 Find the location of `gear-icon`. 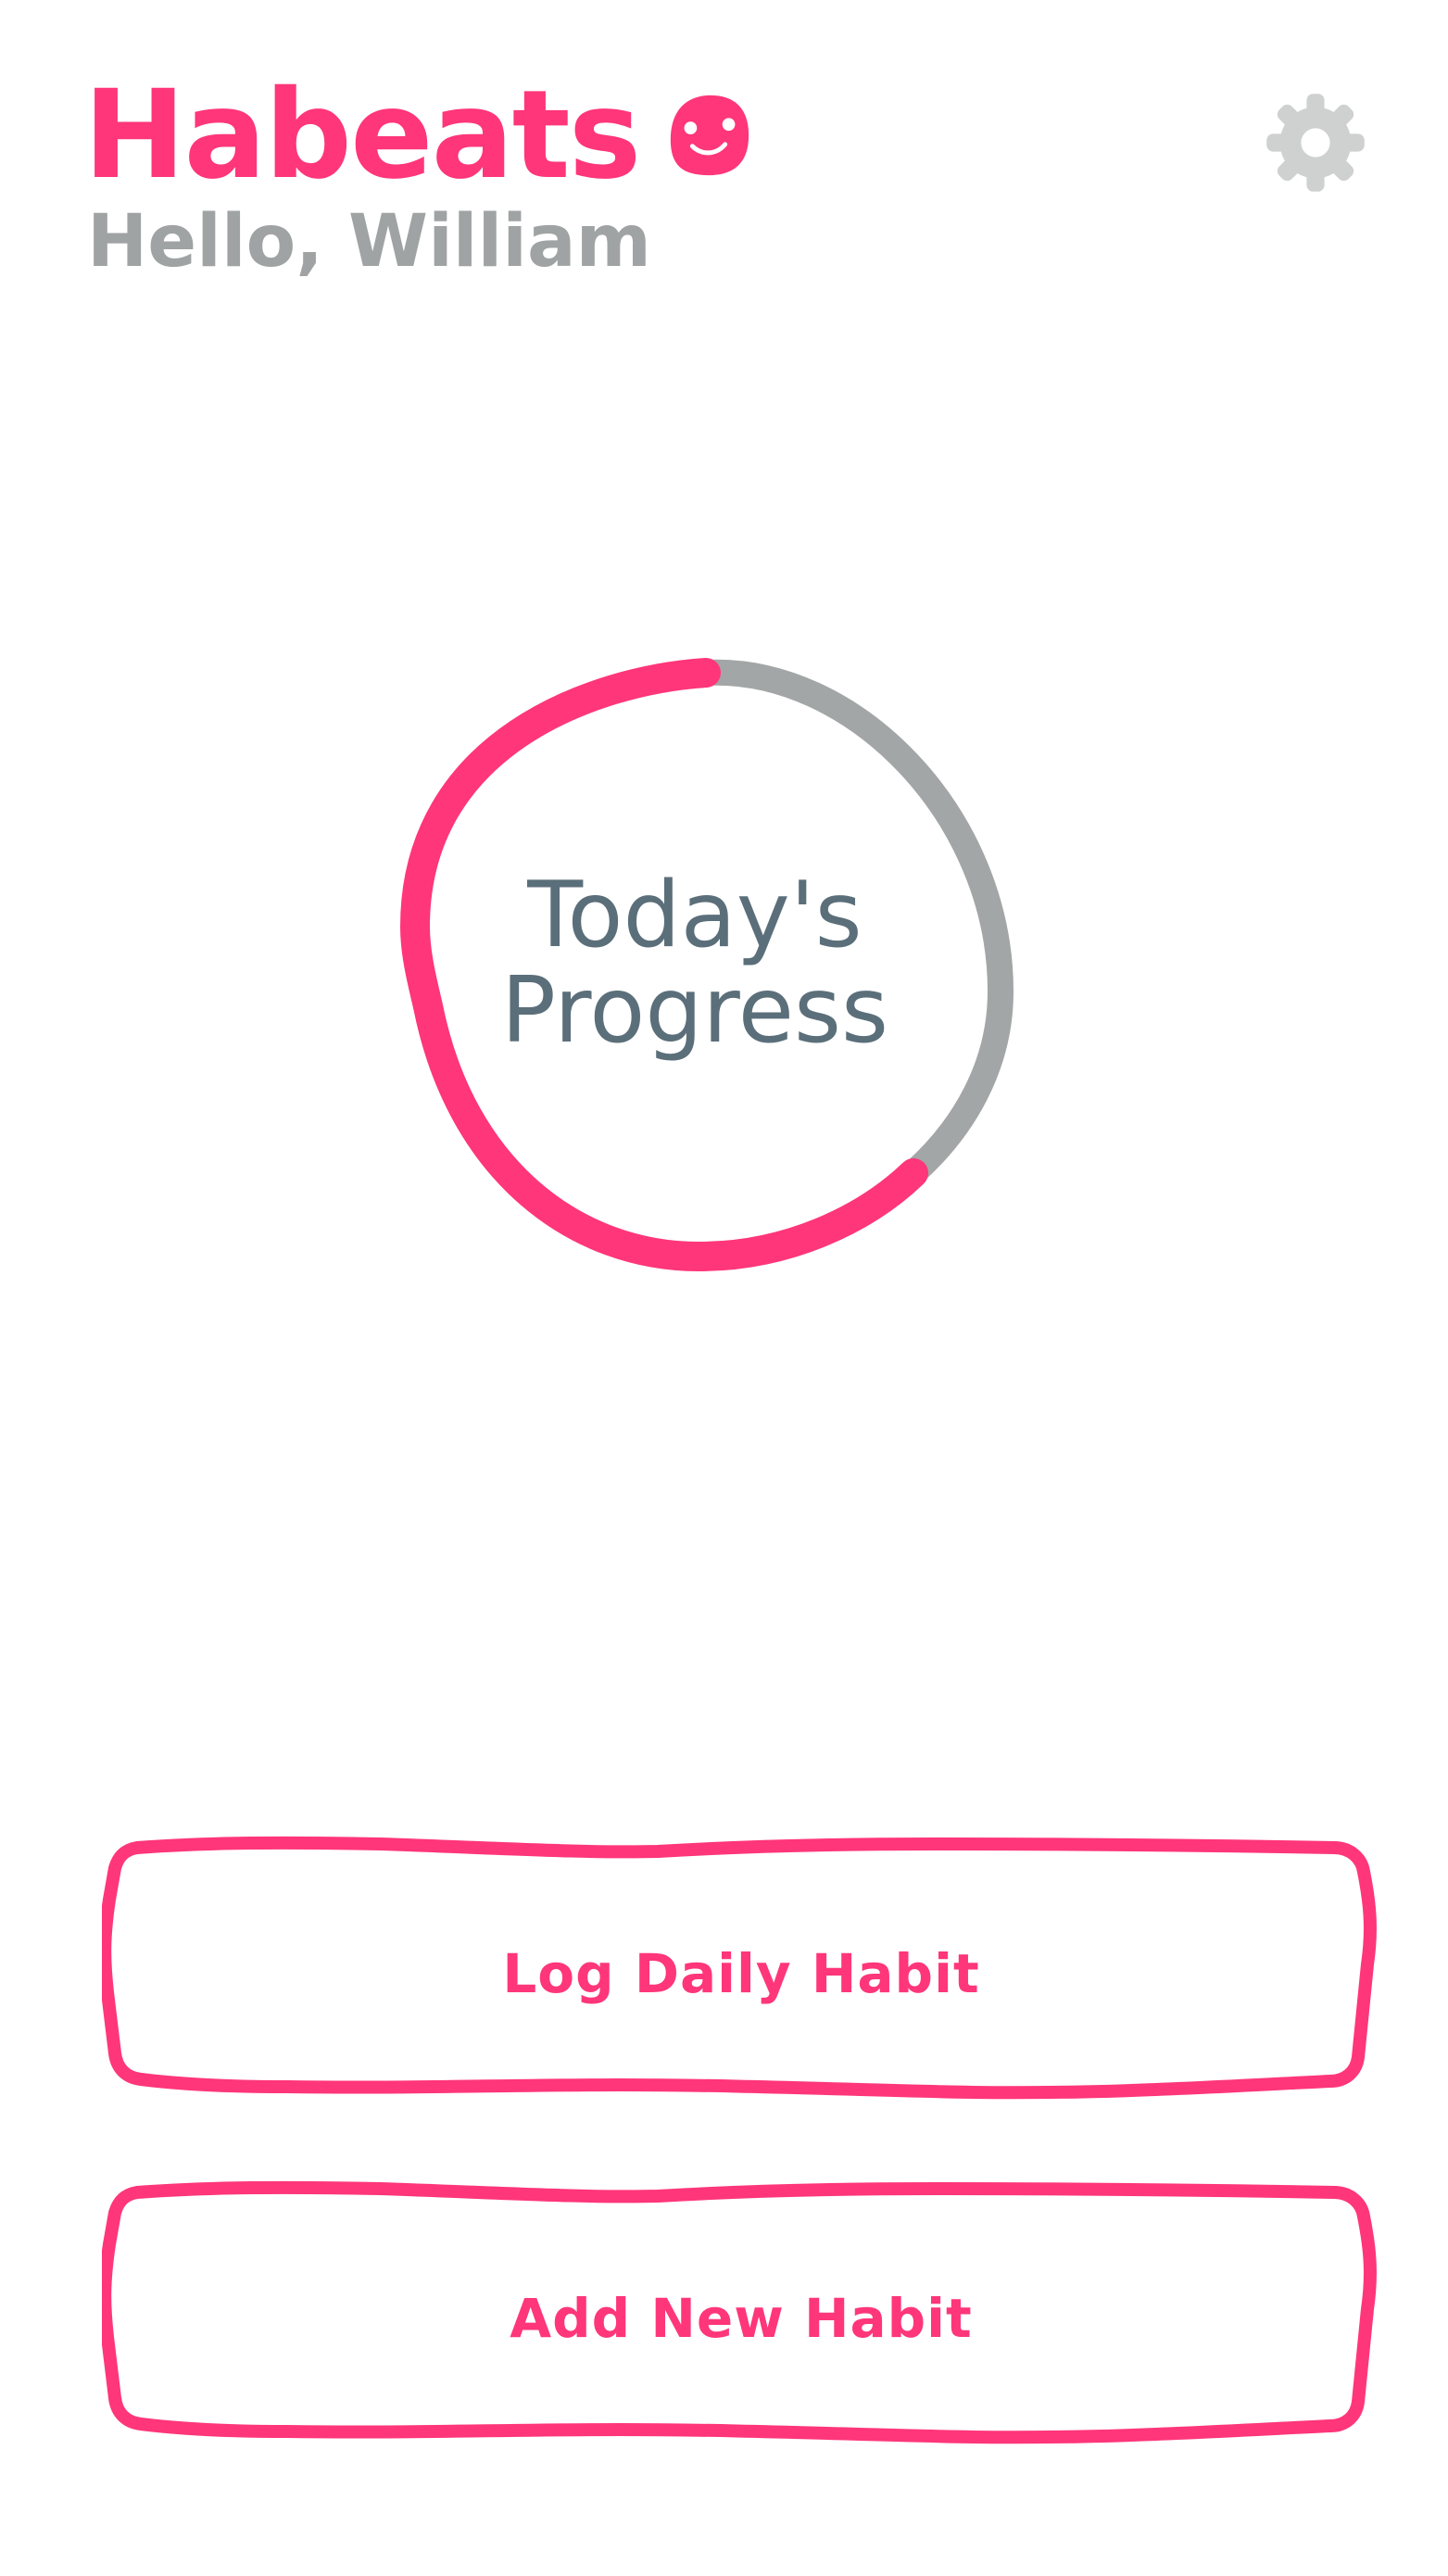

gear-icon is located at coordinates (1315, 142).